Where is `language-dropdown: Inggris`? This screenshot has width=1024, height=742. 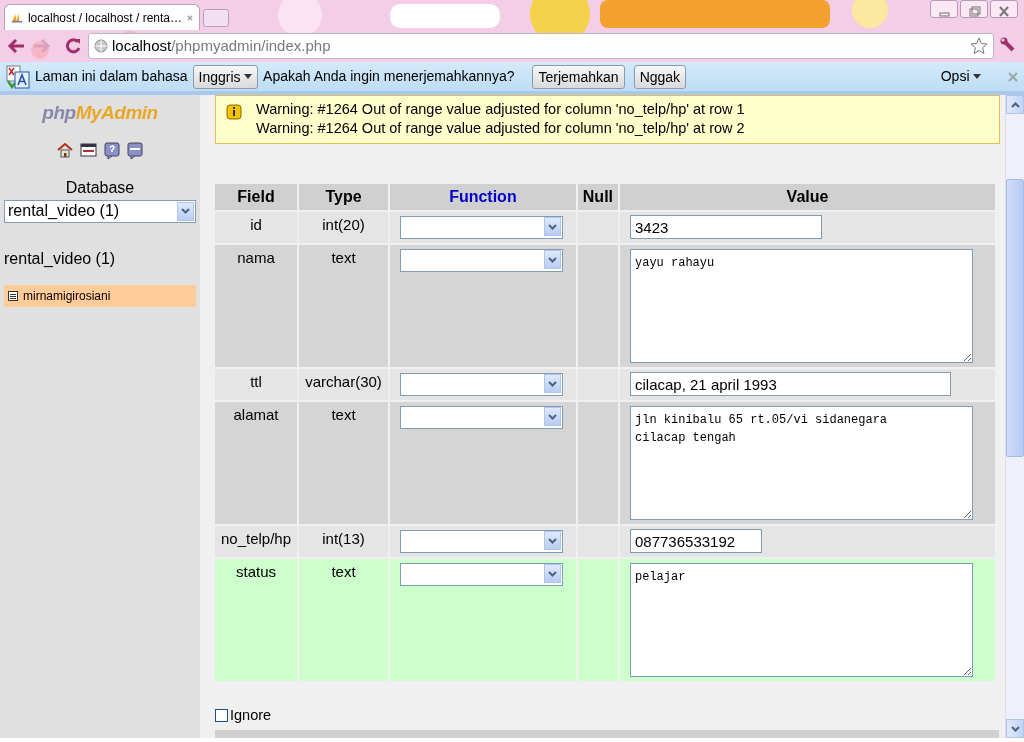
language-dropdown: Inggris is located at coordinates (225, 76).